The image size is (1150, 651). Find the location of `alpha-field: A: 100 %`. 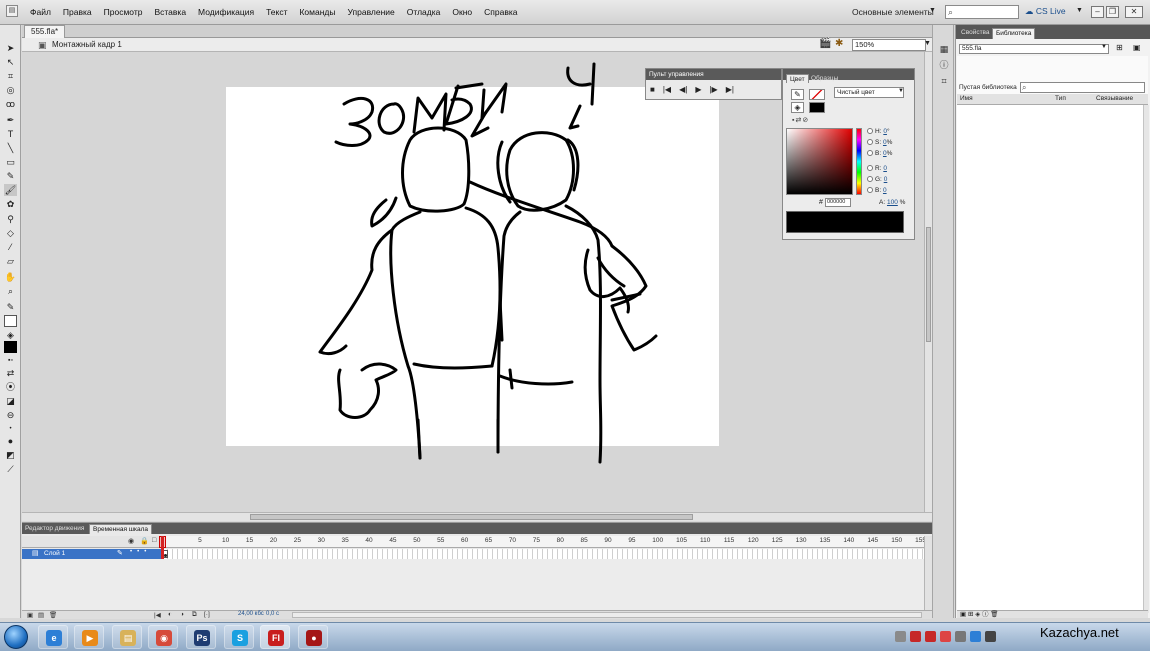

alpha-field: A: 100 % is located at coordinates (892, 202).